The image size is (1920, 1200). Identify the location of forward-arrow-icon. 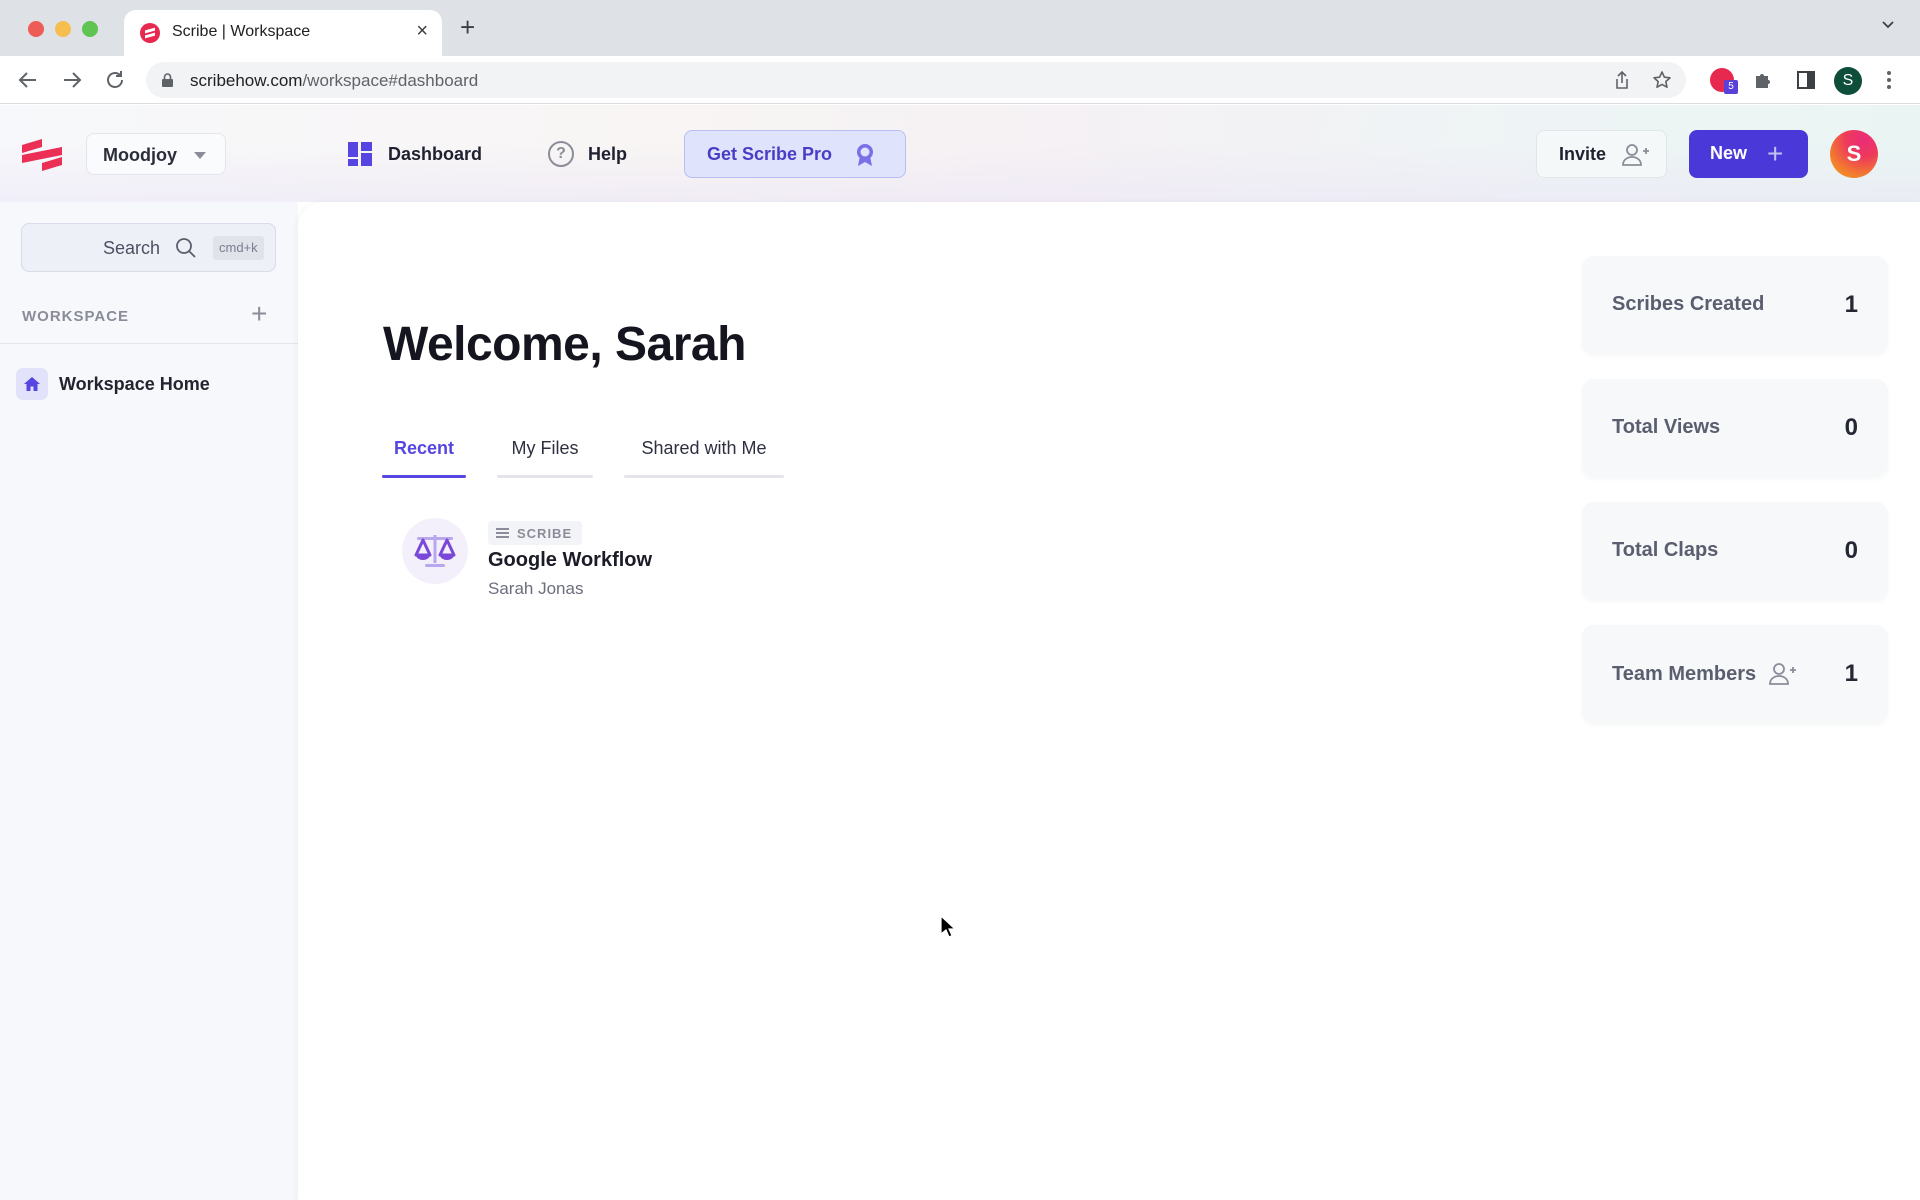
(72, 80).